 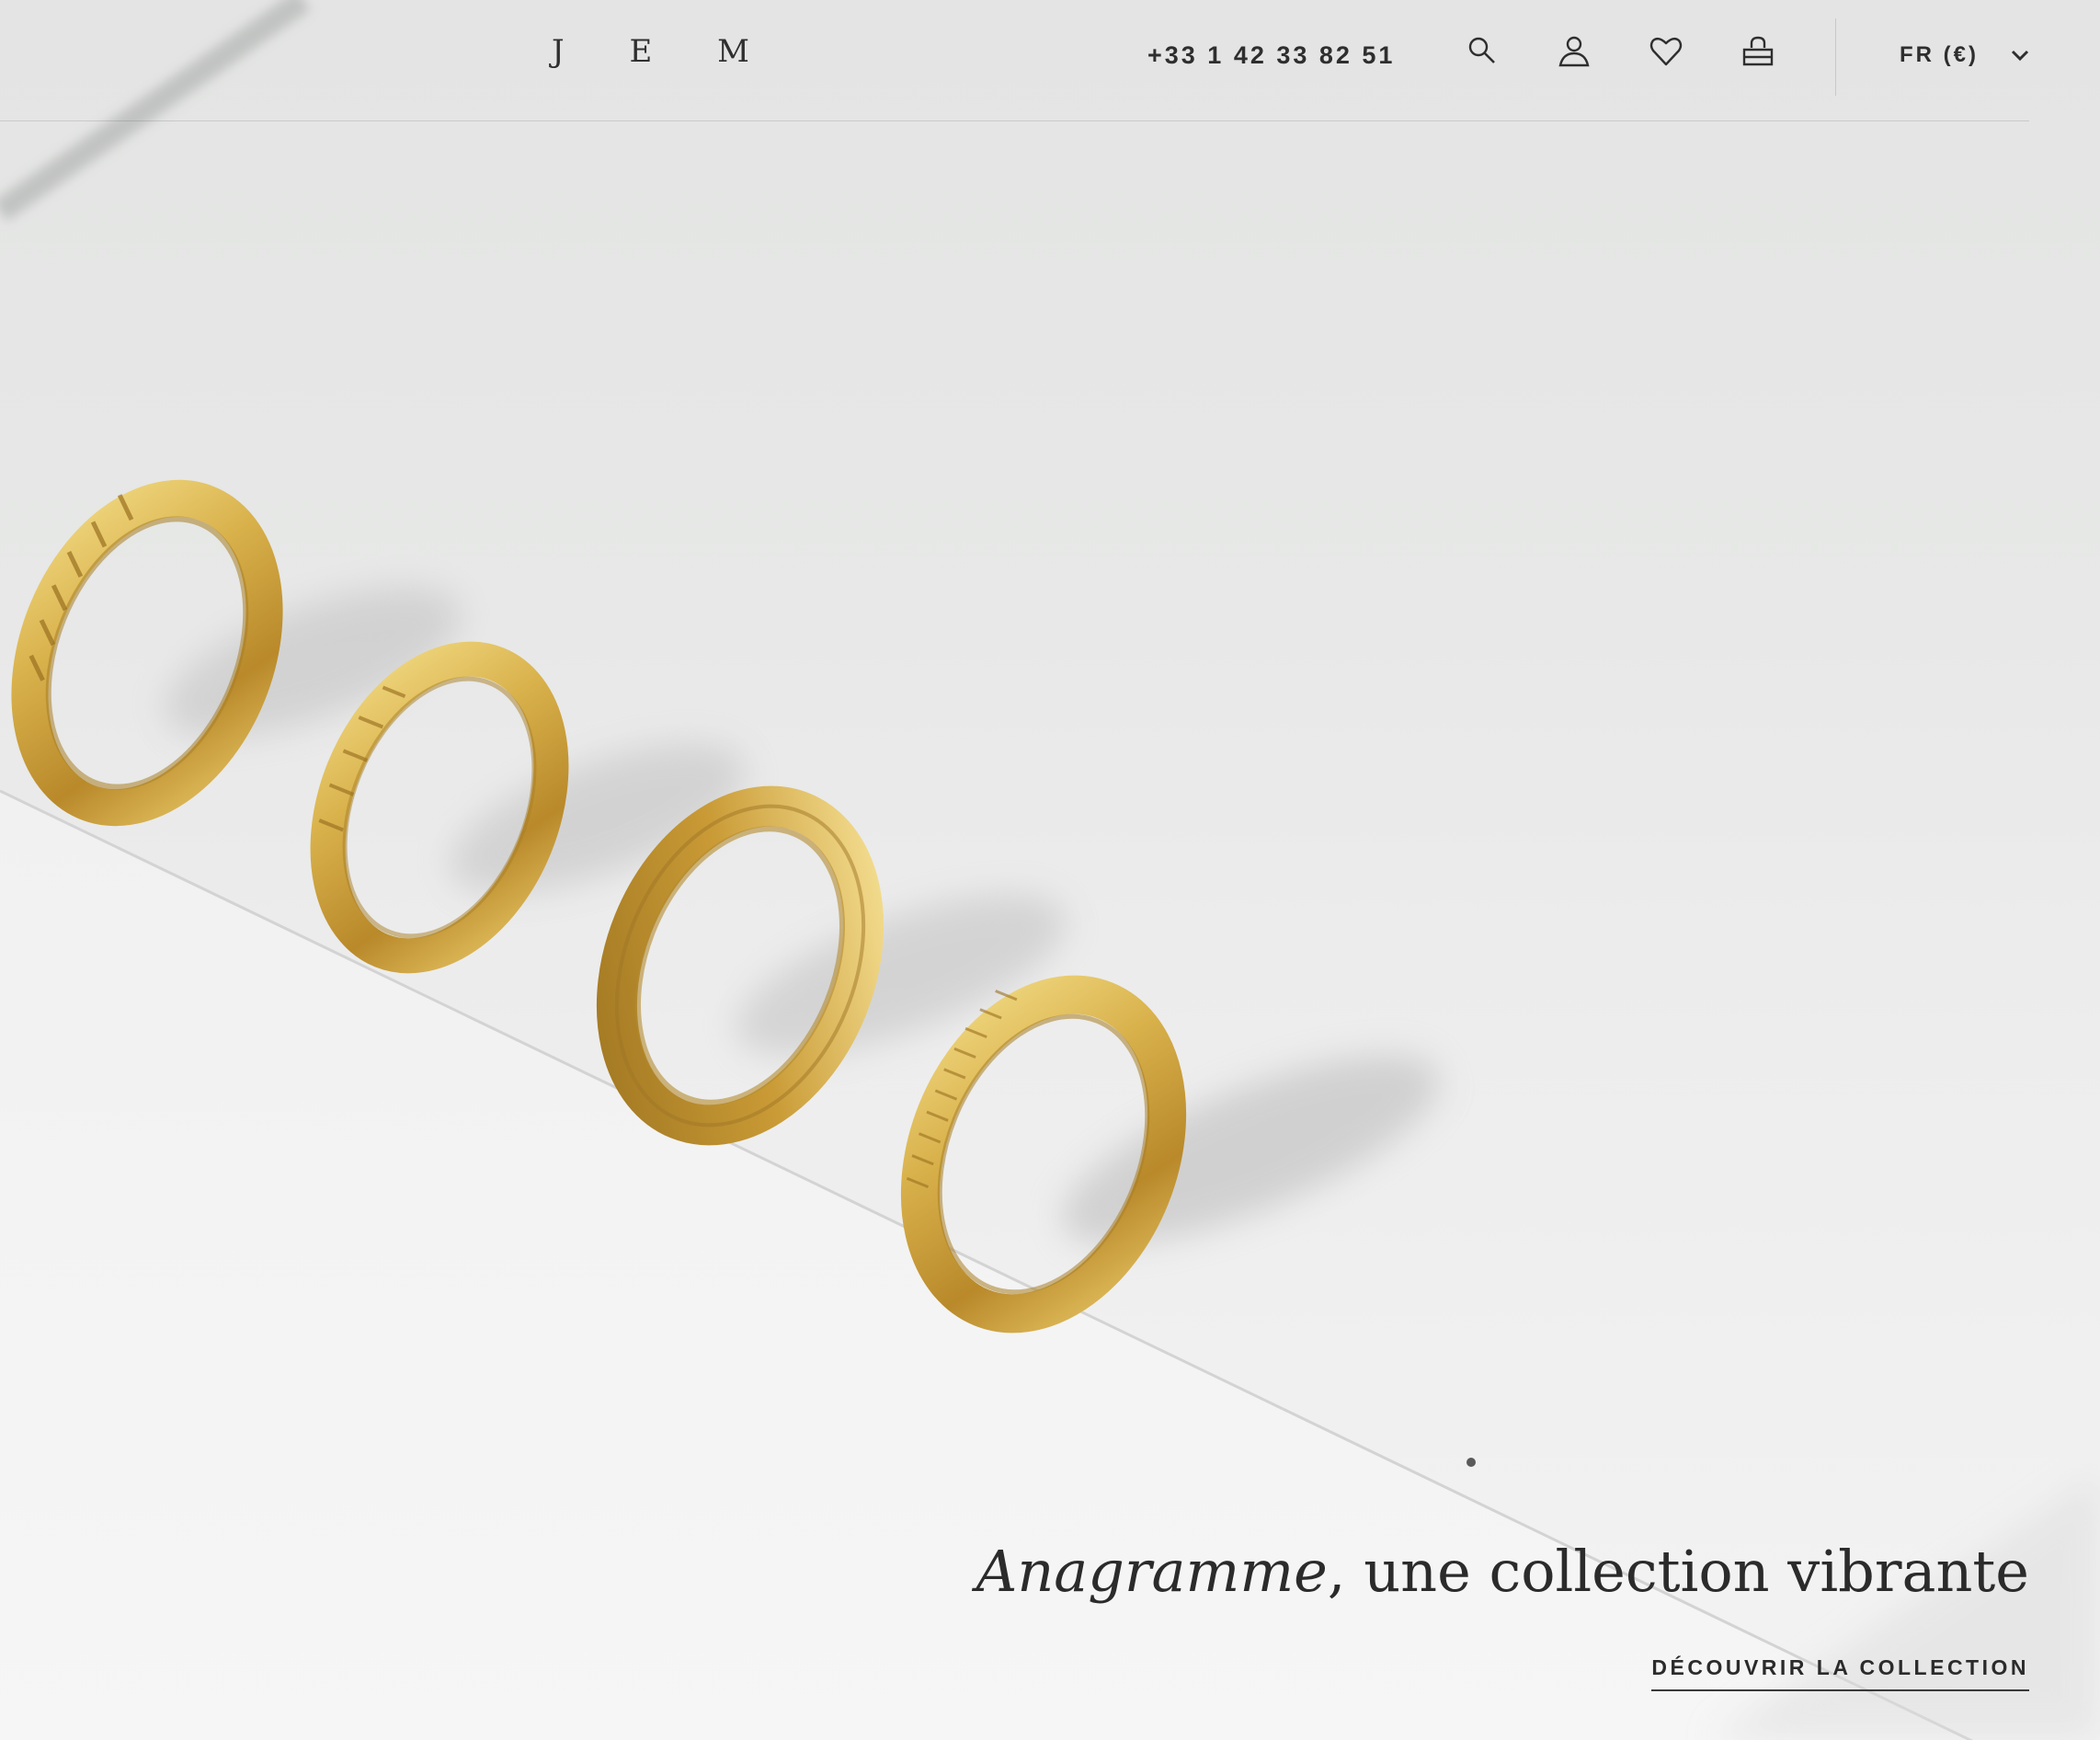 What do you see at coordinates (1271, 55) in the screenshot?
I see `phone-link: +33 1 42 33 82 51` at bounding box center [1271, 55].